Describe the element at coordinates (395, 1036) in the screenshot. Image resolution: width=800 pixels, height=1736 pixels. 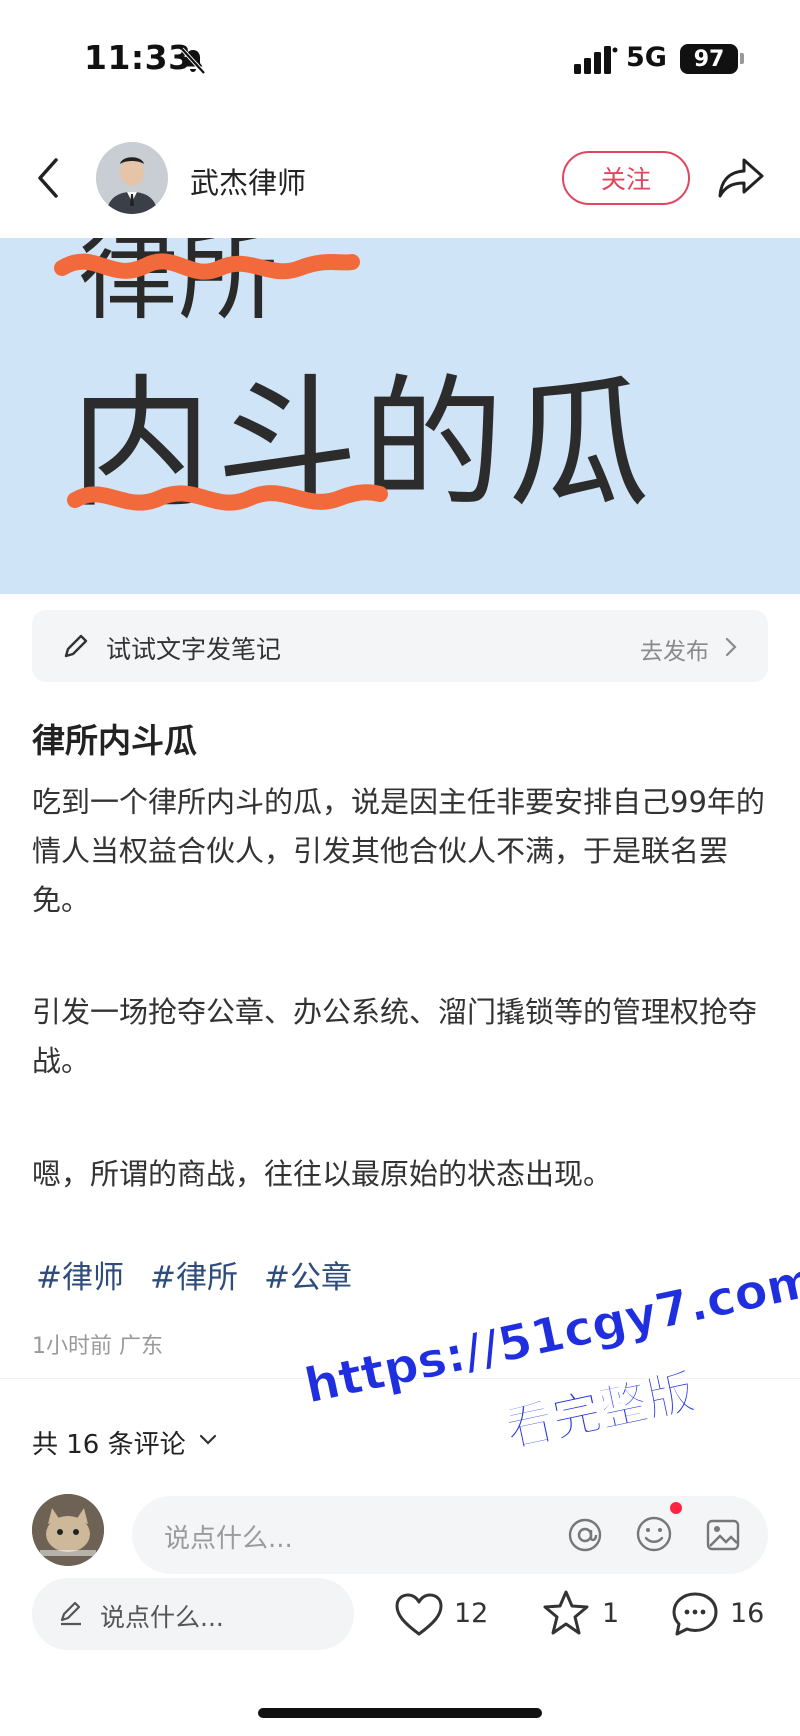
I see `post-paragraph: 引发一场抢夺公章、办公系统、溜门撬锁等的管理权抢夺战。` at that location.